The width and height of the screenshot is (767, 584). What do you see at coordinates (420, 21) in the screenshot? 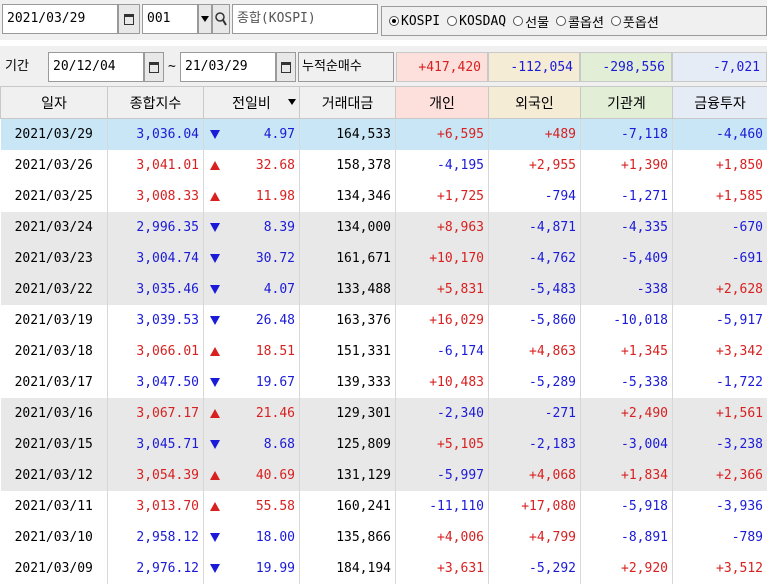
I see `radio-label: KOSPI` at bounding box center [420, 21].